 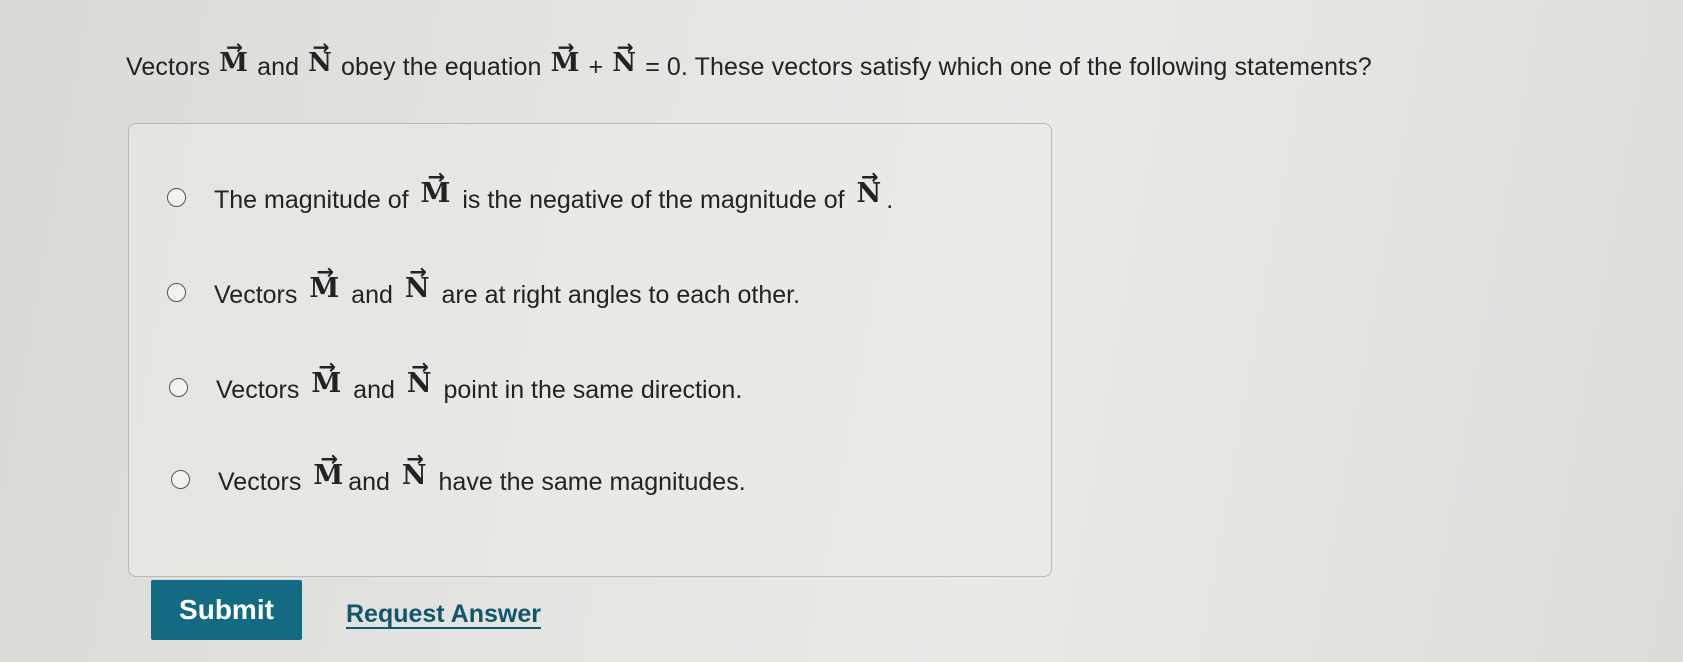 I want to click on question-prefix: Vectors, so click(x=168, y=67).